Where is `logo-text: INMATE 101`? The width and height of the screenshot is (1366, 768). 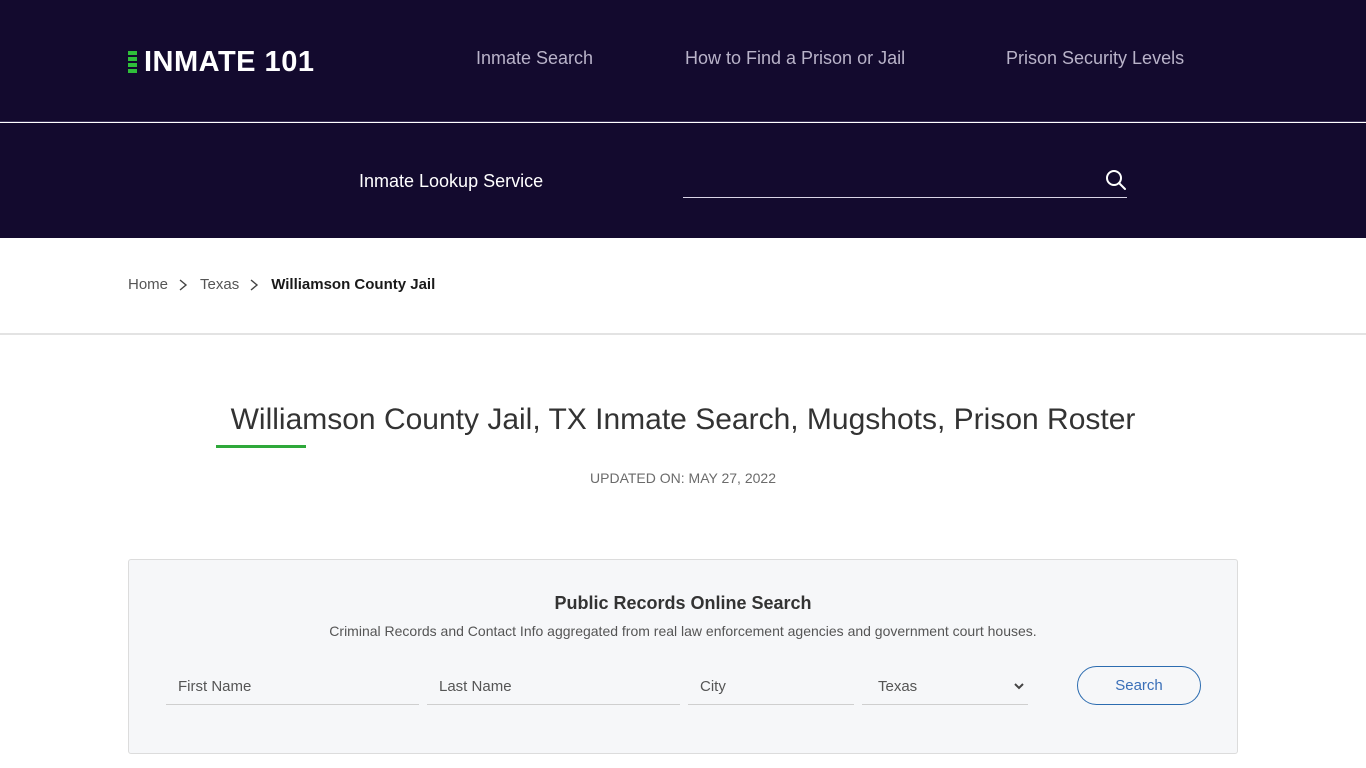 logo-text: INMATE 101 is located at coordinates (229, 61).